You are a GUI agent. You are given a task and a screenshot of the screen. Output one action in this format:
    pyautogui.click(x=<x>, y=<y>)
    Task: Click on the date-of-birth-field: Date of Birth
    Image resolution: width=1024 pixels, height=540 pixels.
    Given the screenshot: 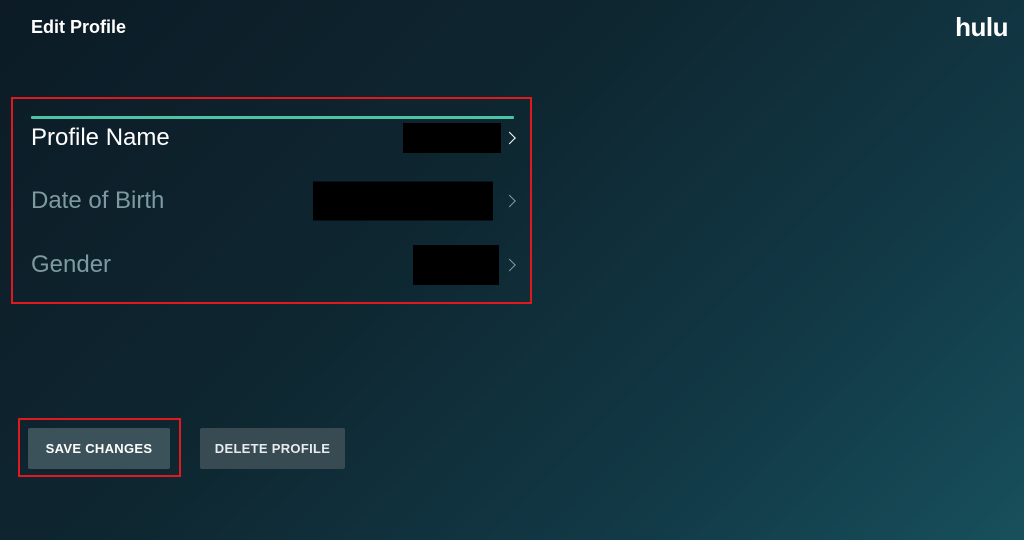 What is the action you would take?
    pyautogui.click(x=271, y=201)
    